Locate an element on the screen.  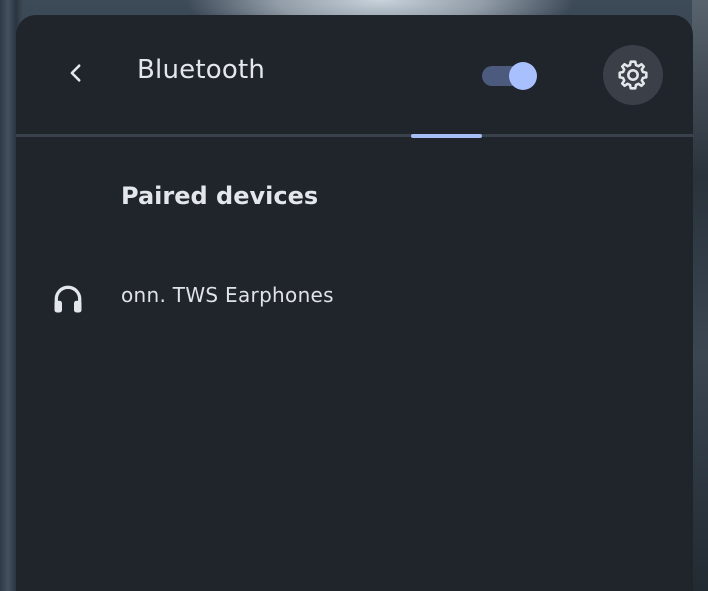
header-divider is located at coordinates (354, 135).